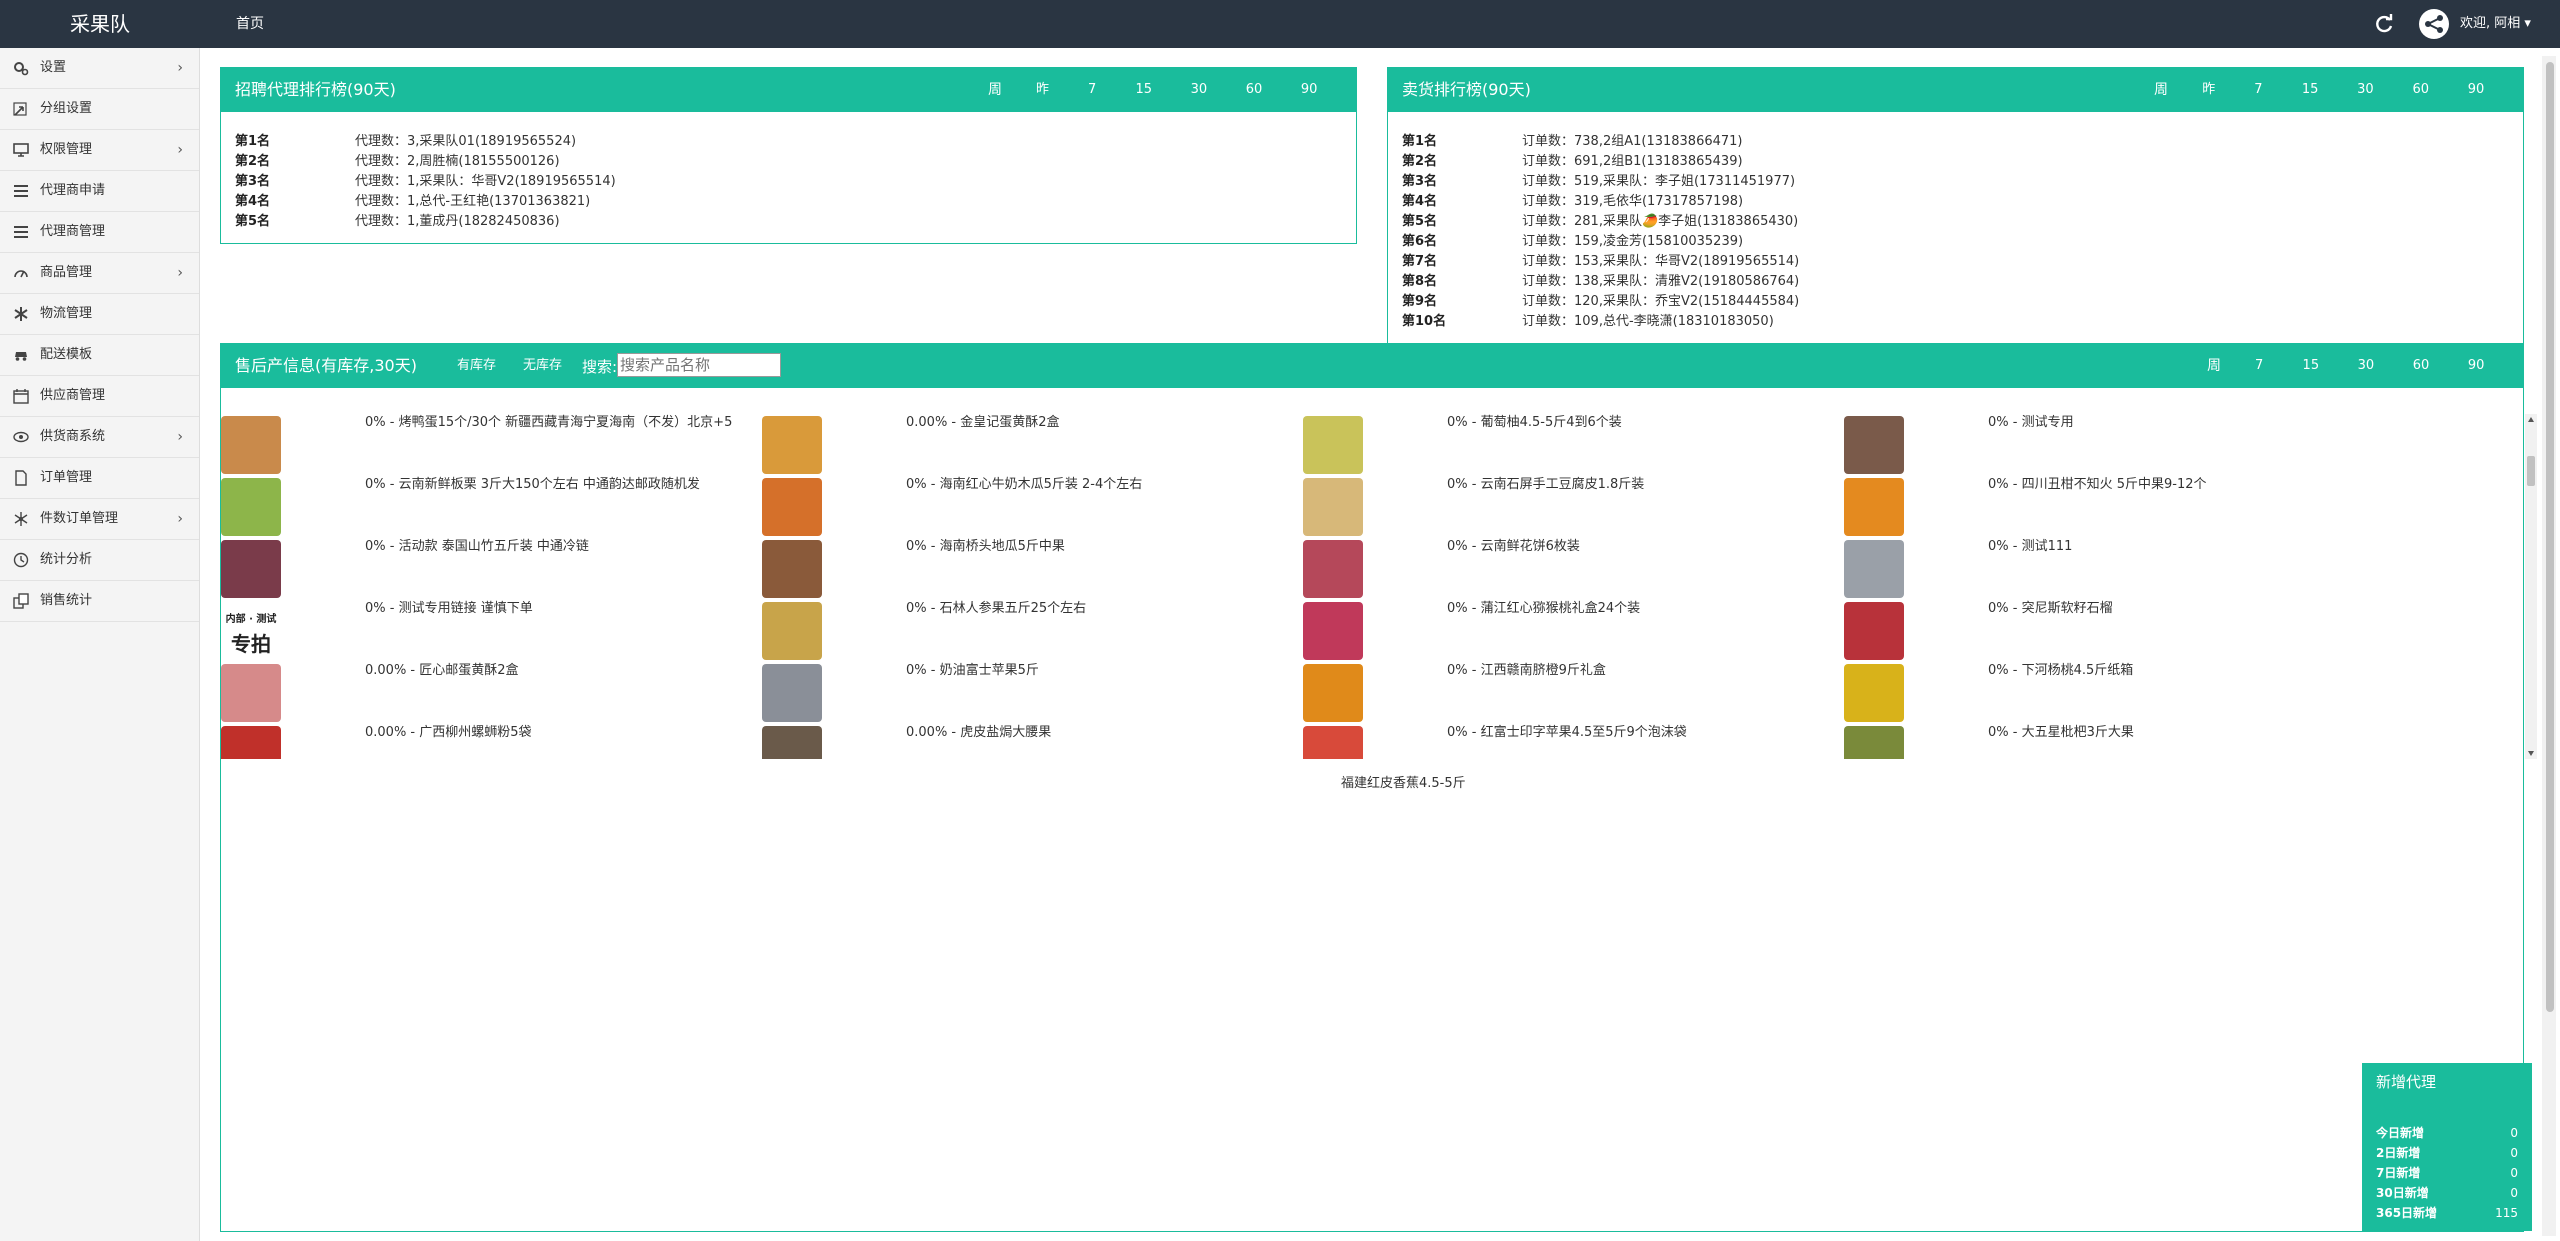 The width and height of the screenshot is (2560, 1241). What do you see at coordinates (2495, 24) in the screenshot?
I see `user-menu: 欢迎, 阿相 ▾` at bounding box center [2495, 24].